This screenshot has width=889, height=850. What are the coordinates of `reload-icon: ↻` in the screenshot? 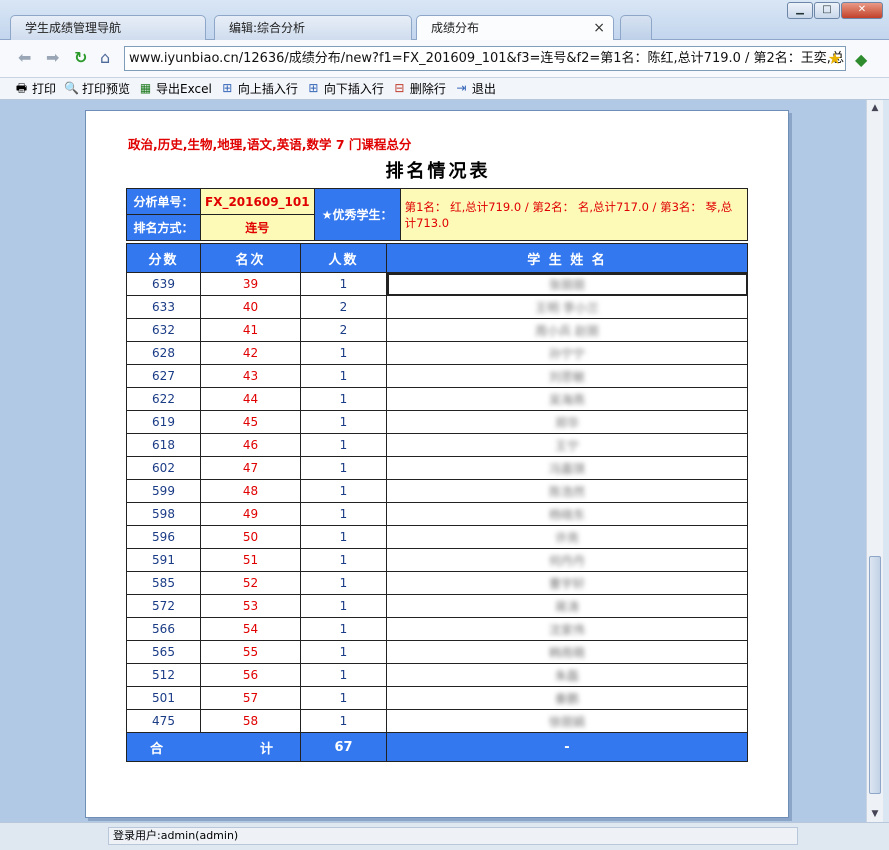 It's located at (80, 58).